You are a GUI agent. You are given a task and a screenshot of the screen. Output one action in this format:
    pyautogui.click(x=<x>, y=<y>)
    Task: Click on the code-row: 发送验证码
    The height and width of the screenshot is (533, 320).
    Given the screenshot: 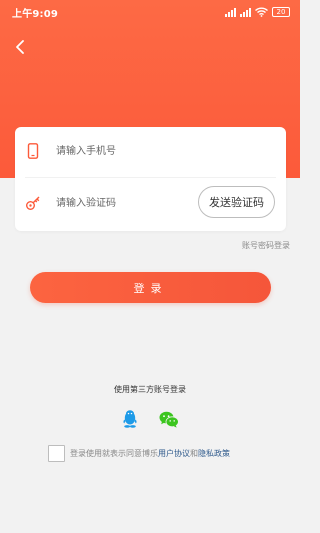 What is the action you would take?
    pyautogui.click(x=150, y=203)
    